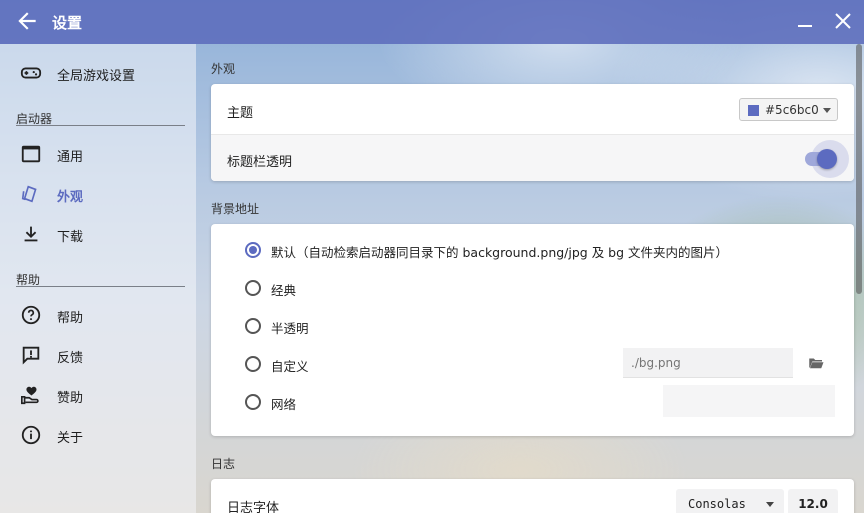 The height and width of the screenshot is (513, 864). What do you see at coordinates (805, 21) in the screenshot?
I see `minimize-icon` at bounding box center [805, 21].